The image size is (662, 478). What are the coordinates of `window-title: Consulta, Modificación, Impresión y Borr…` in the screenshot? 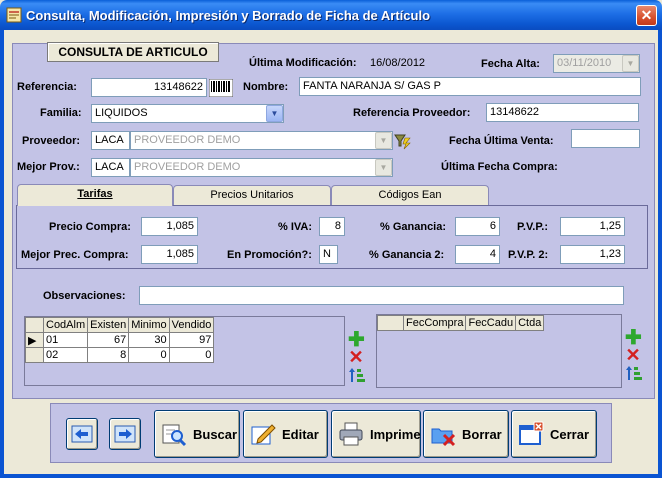 It's located at (228, 15).